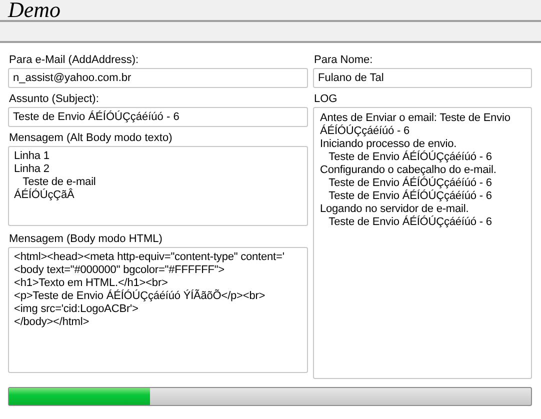 The image size is (541, 419). What do you see at coordinates (416, 118) in the screenshot?
I see `log-line: Antes de Enviar o email: Teste de Envio` at bounding box center [416, 118].